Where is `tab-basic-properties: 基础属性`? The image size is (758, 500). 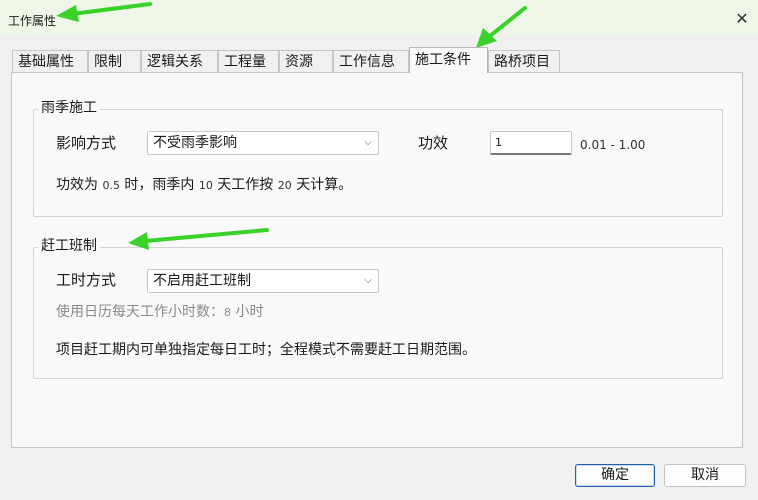
tab-basic-properties: 基础属性 is located at coordinates (50, 61).